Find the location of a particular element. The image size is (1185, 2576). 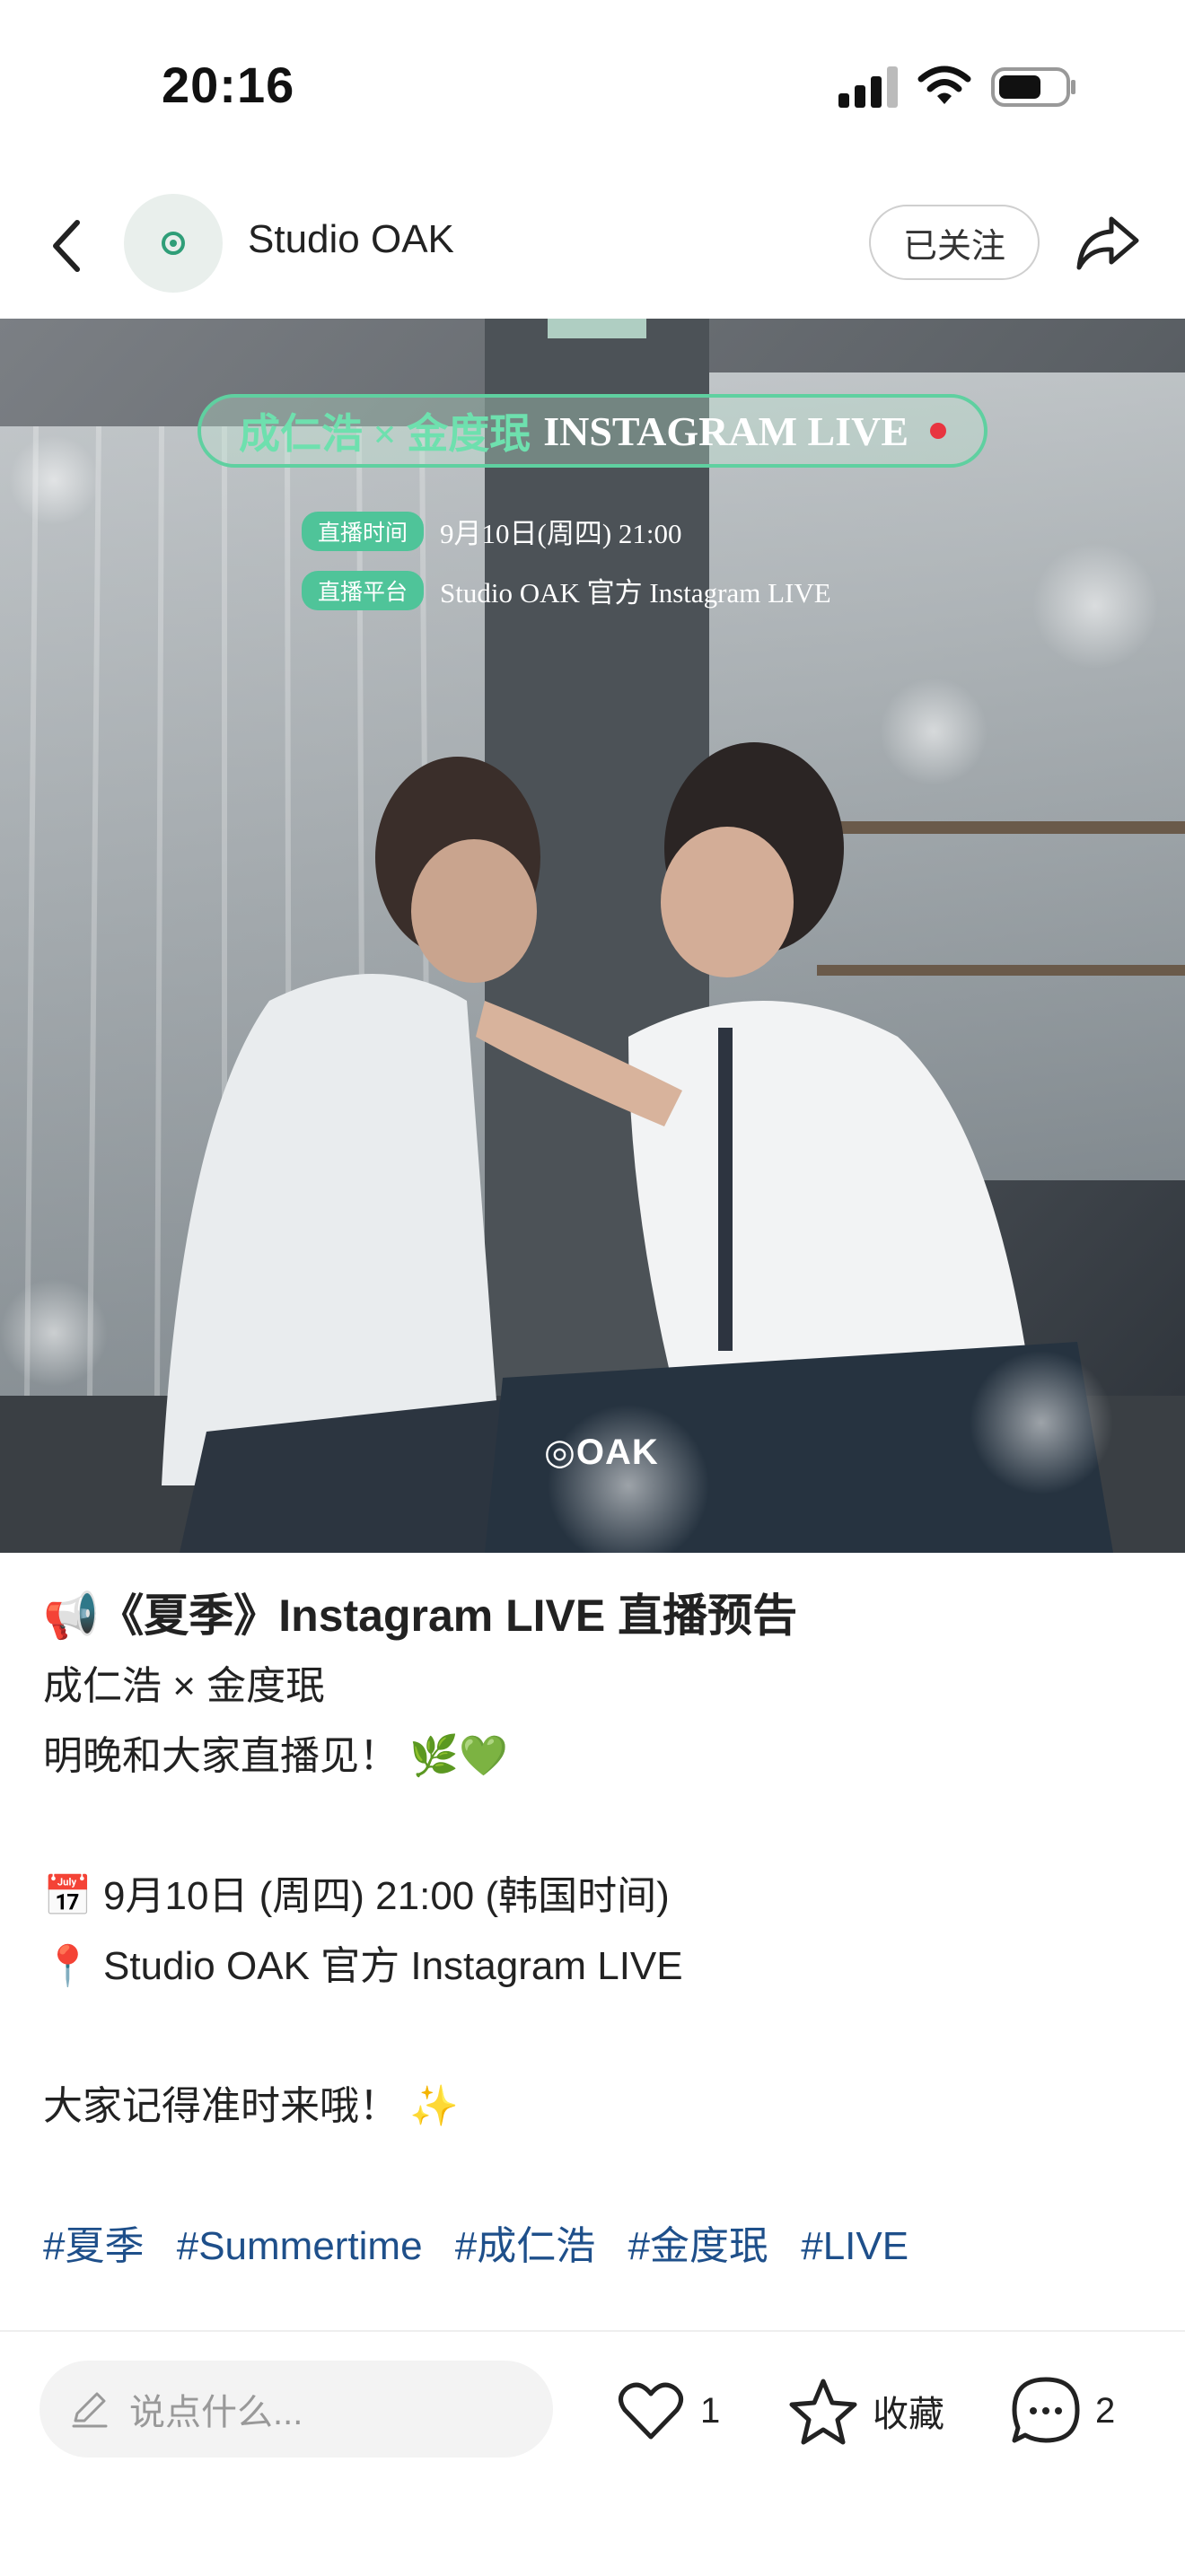

live-banner: 成仁浩 × 金度珉 INSTAGRAM LIVE is located at coordinates (593, 431).